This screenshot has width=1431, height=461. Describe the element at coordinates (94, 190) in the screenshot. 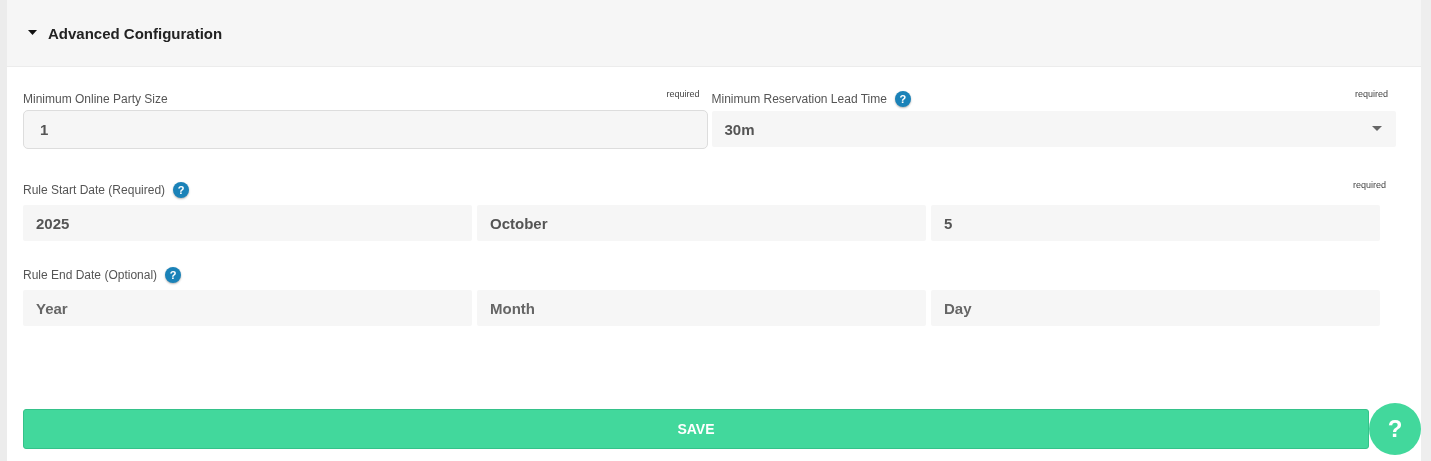

I see `field-label: Rule Start Date (Required)` at that location.